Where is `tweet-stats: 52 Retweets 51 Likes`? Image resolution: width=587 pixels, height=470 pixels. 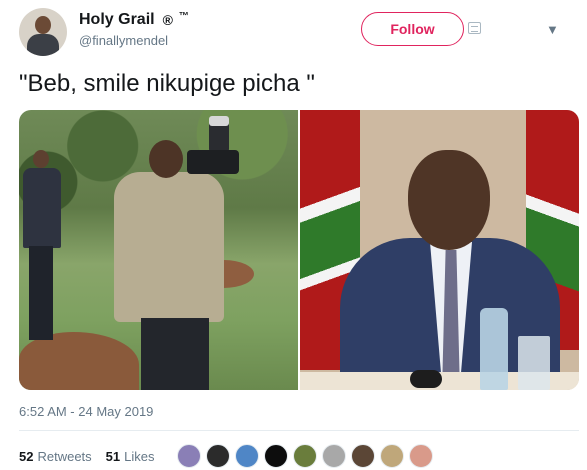 tweet-stats: 52 Retweets 51 Likes is located at coordinates (87, 456).